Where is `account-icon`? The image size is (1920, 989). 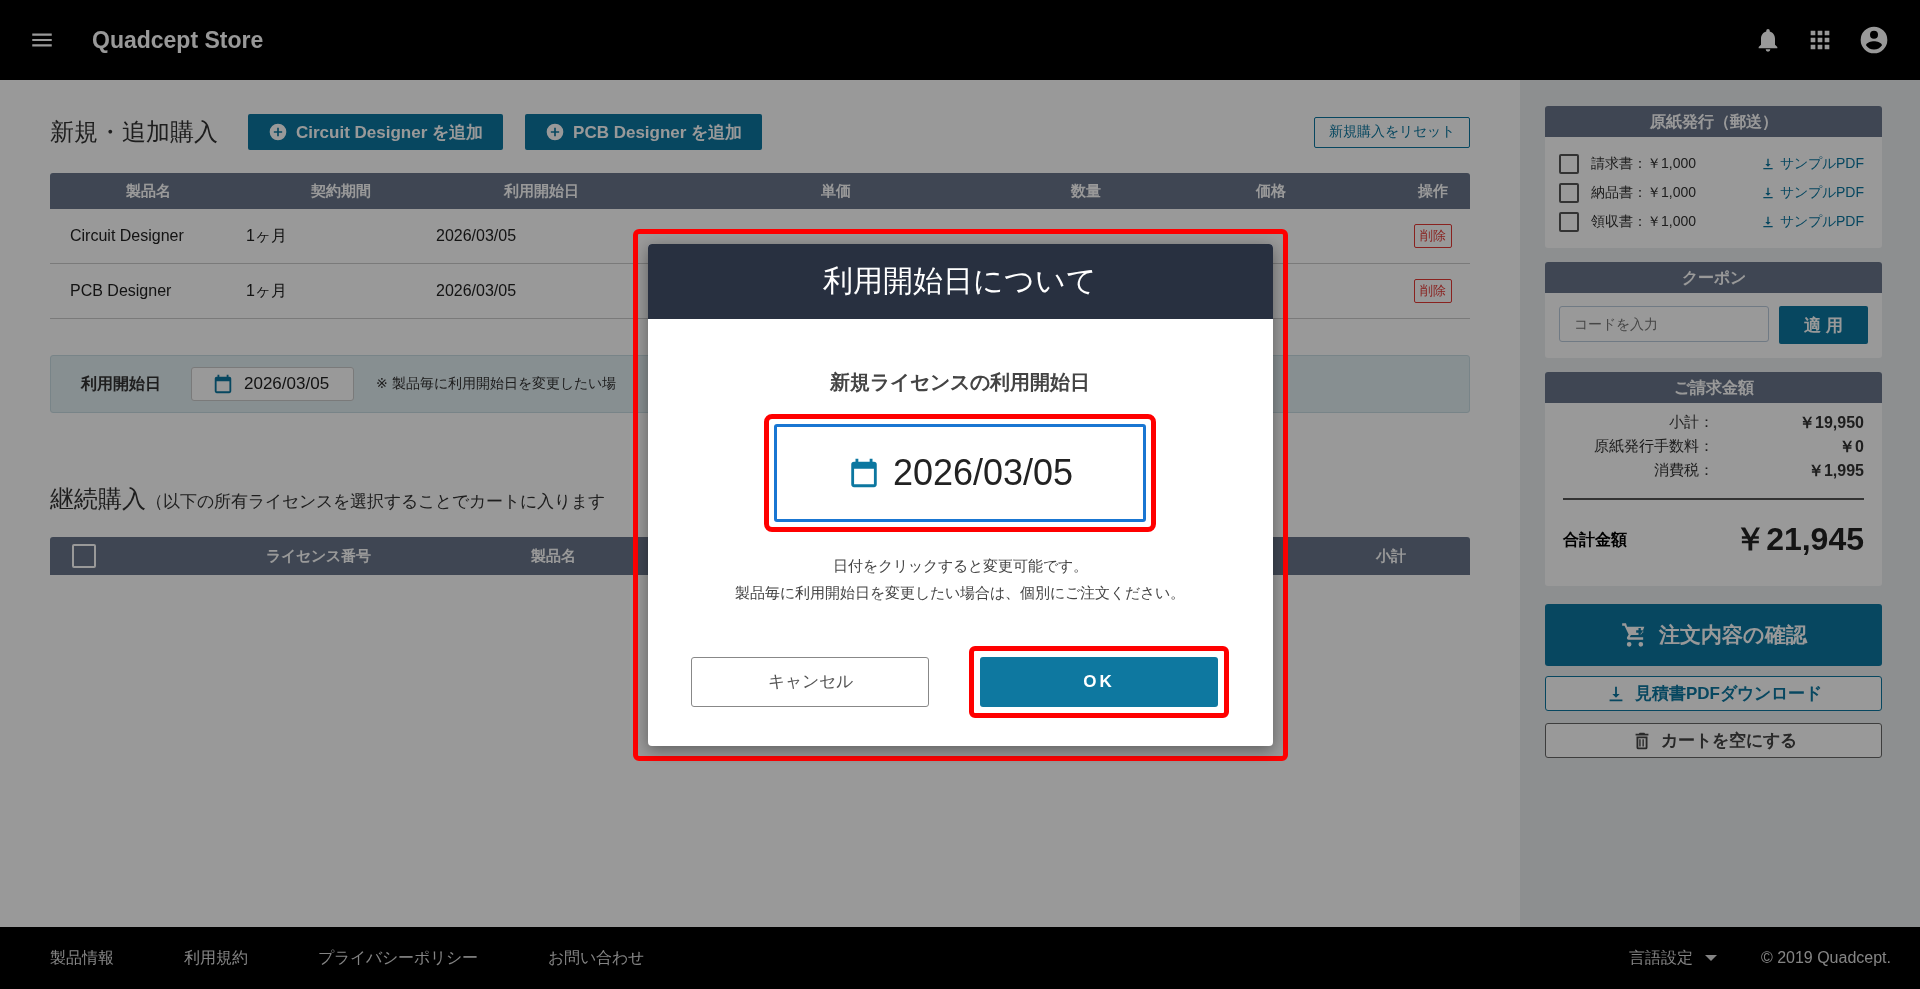
account-icon is located at coordinates (1874, 40).